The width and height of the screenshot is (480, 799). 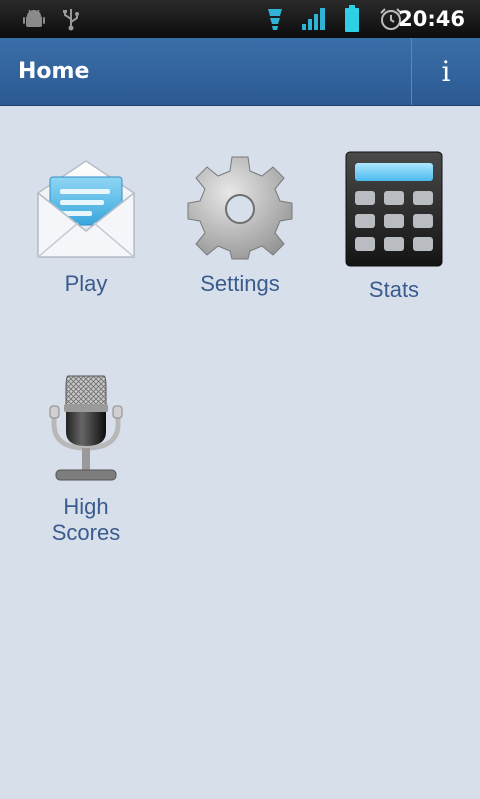 What do you see at coordinates (54, 71) in the screenshot?
I see `page-title: Home` at bounding box center [54, 71].